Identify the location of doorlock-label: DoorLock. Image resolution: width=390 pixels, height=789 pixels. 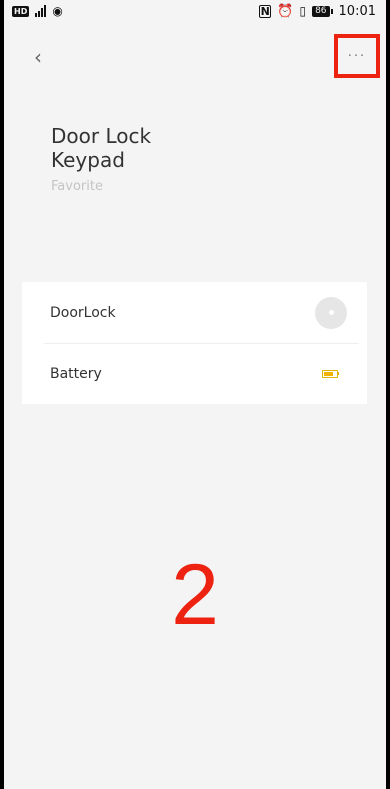
(83, 312).